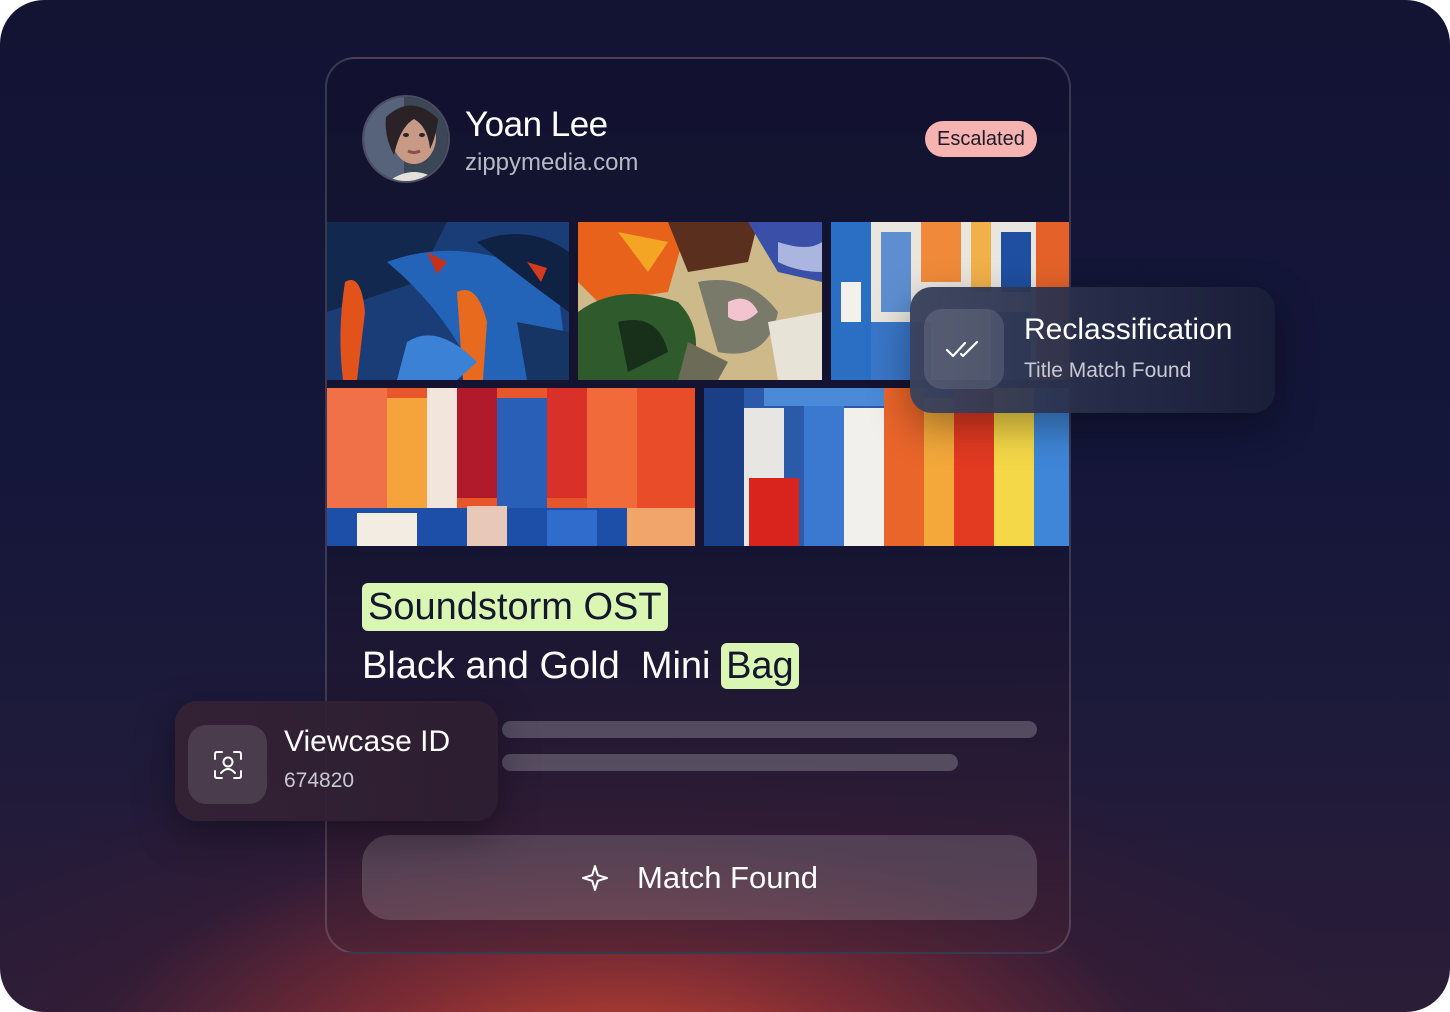 The width and height of the screenshot is (1450, 1012). What do you see at coordinates (336, 761) in the screenshot?
I see `viewcase-card: Viewcase ID 674820` at bounding box center [336, 761].